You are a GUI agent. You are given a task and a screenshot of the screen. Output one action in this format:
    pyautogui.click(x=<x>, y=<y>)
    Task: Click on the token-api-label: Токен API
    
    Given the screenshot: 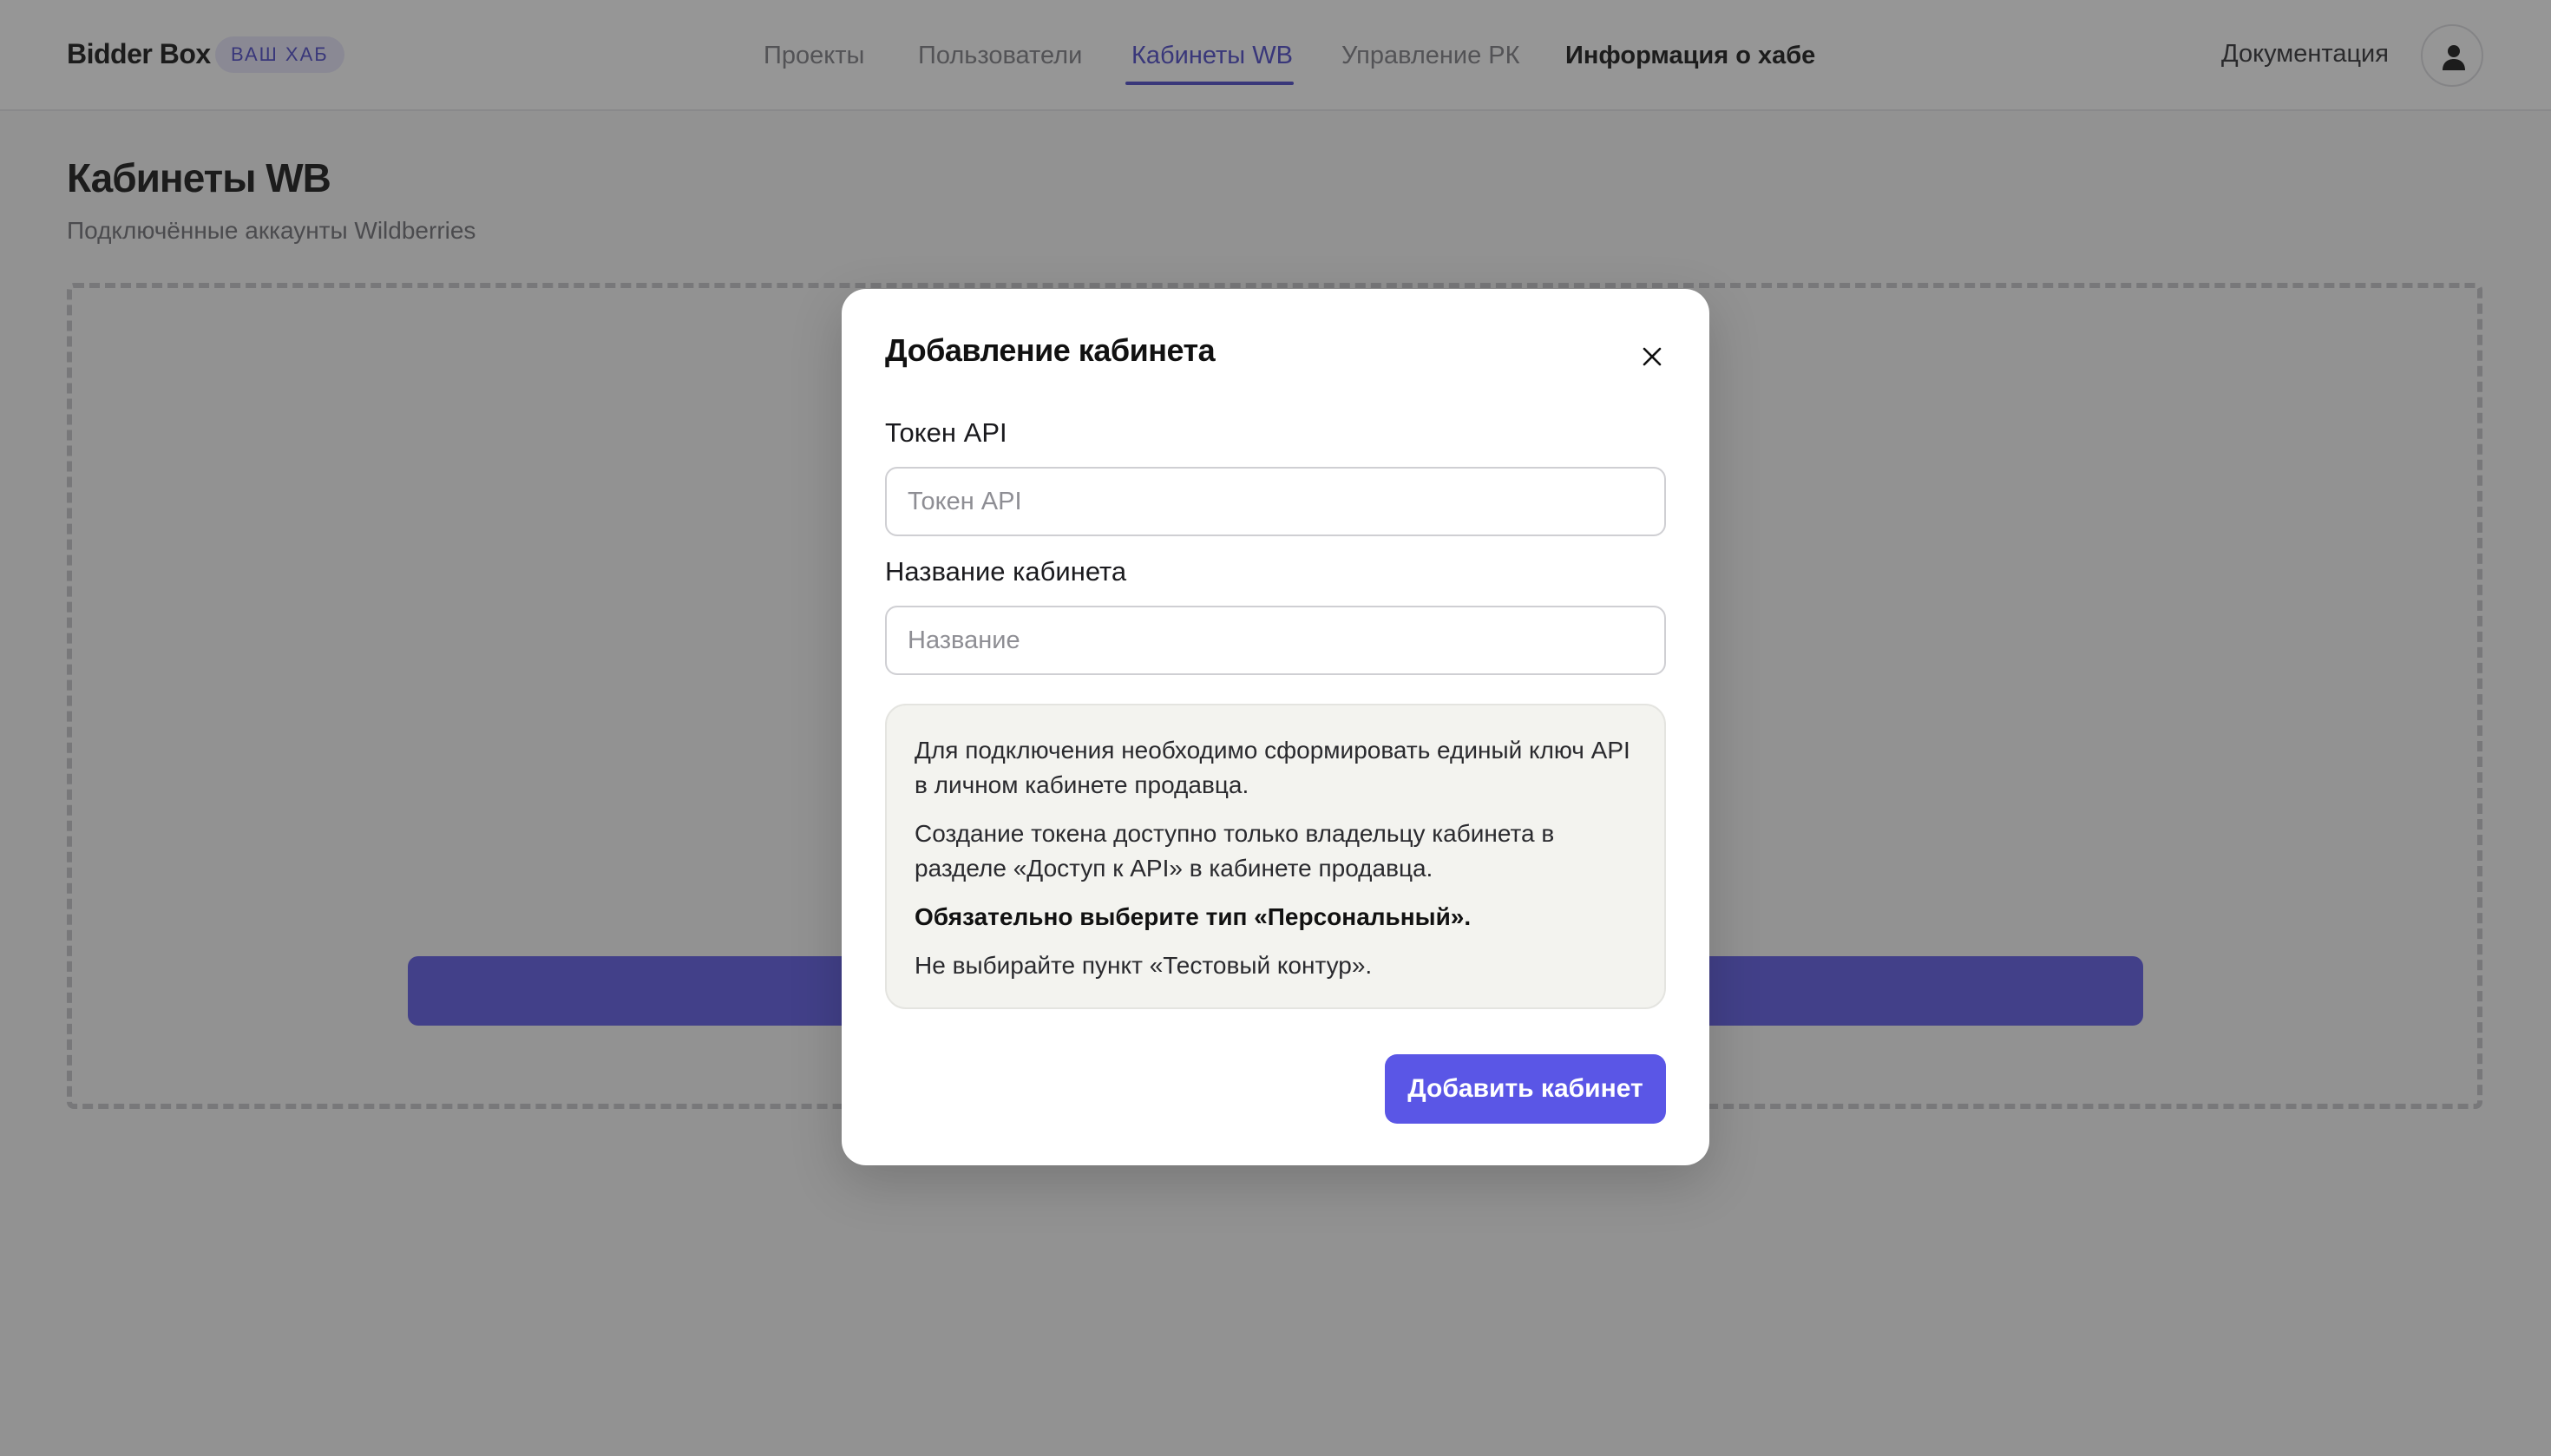 What is the action you would take?
    pyautogui.click(x=946, y=432)
    